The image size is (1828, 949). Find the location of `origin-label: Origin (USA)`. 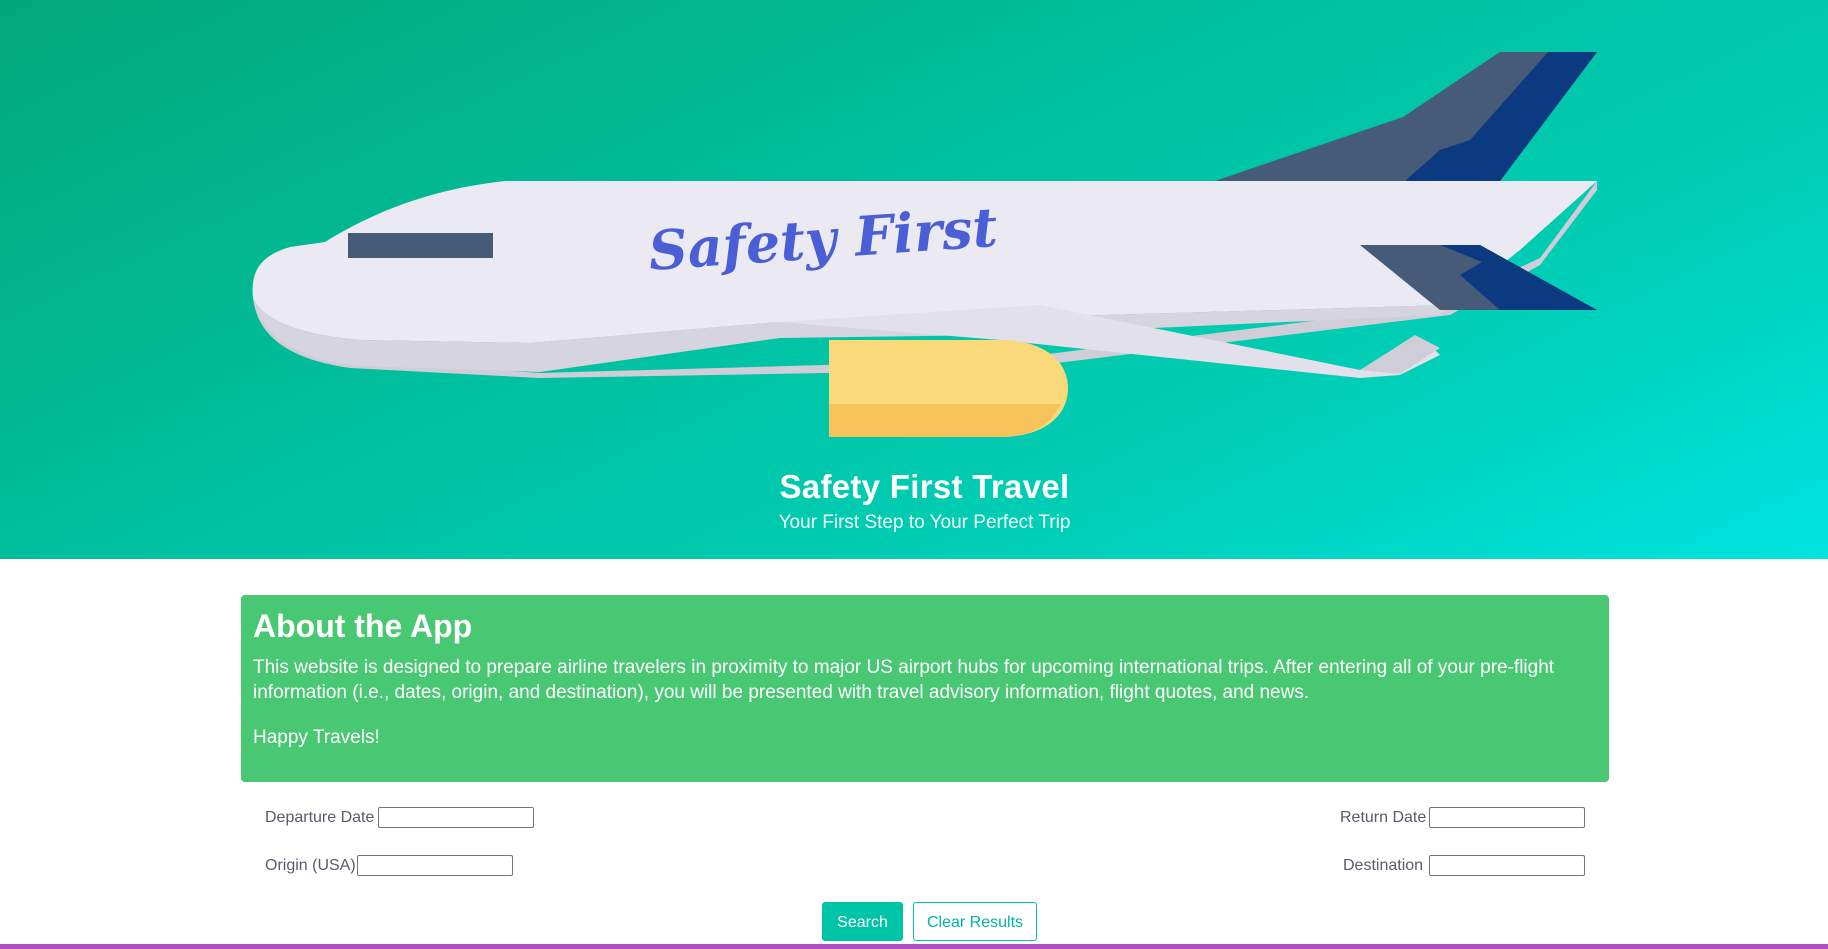

origin-label: Origin (USA) is located at coordinates (310, 865).